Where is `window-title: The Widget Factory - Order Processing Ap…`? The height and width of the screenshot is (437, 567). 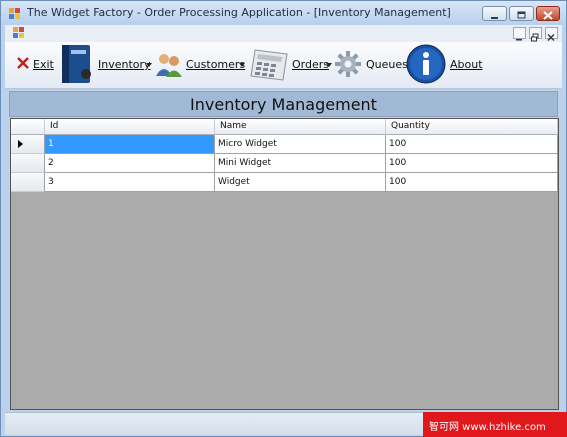
window-title: The Widget Factory - Order Processing Ap… is located at coordinates (239, 12).